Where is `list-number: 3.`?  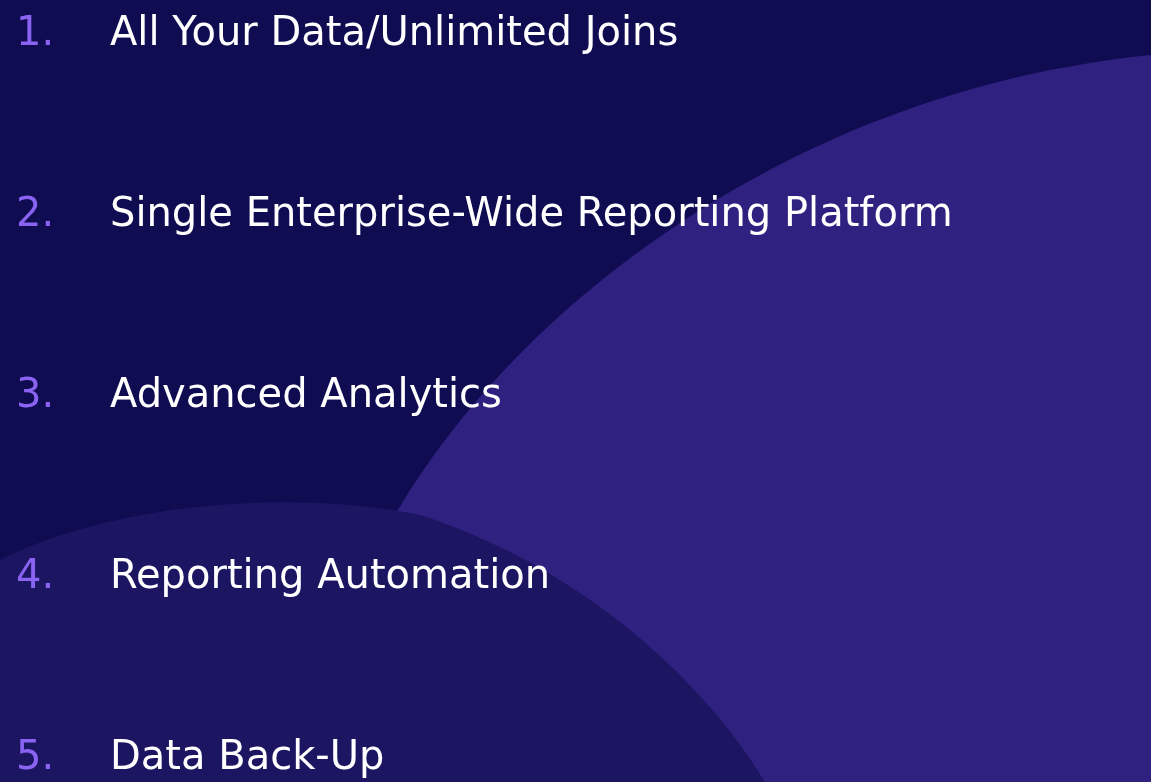 list-number: 3. is located at coordinates (36, 393).